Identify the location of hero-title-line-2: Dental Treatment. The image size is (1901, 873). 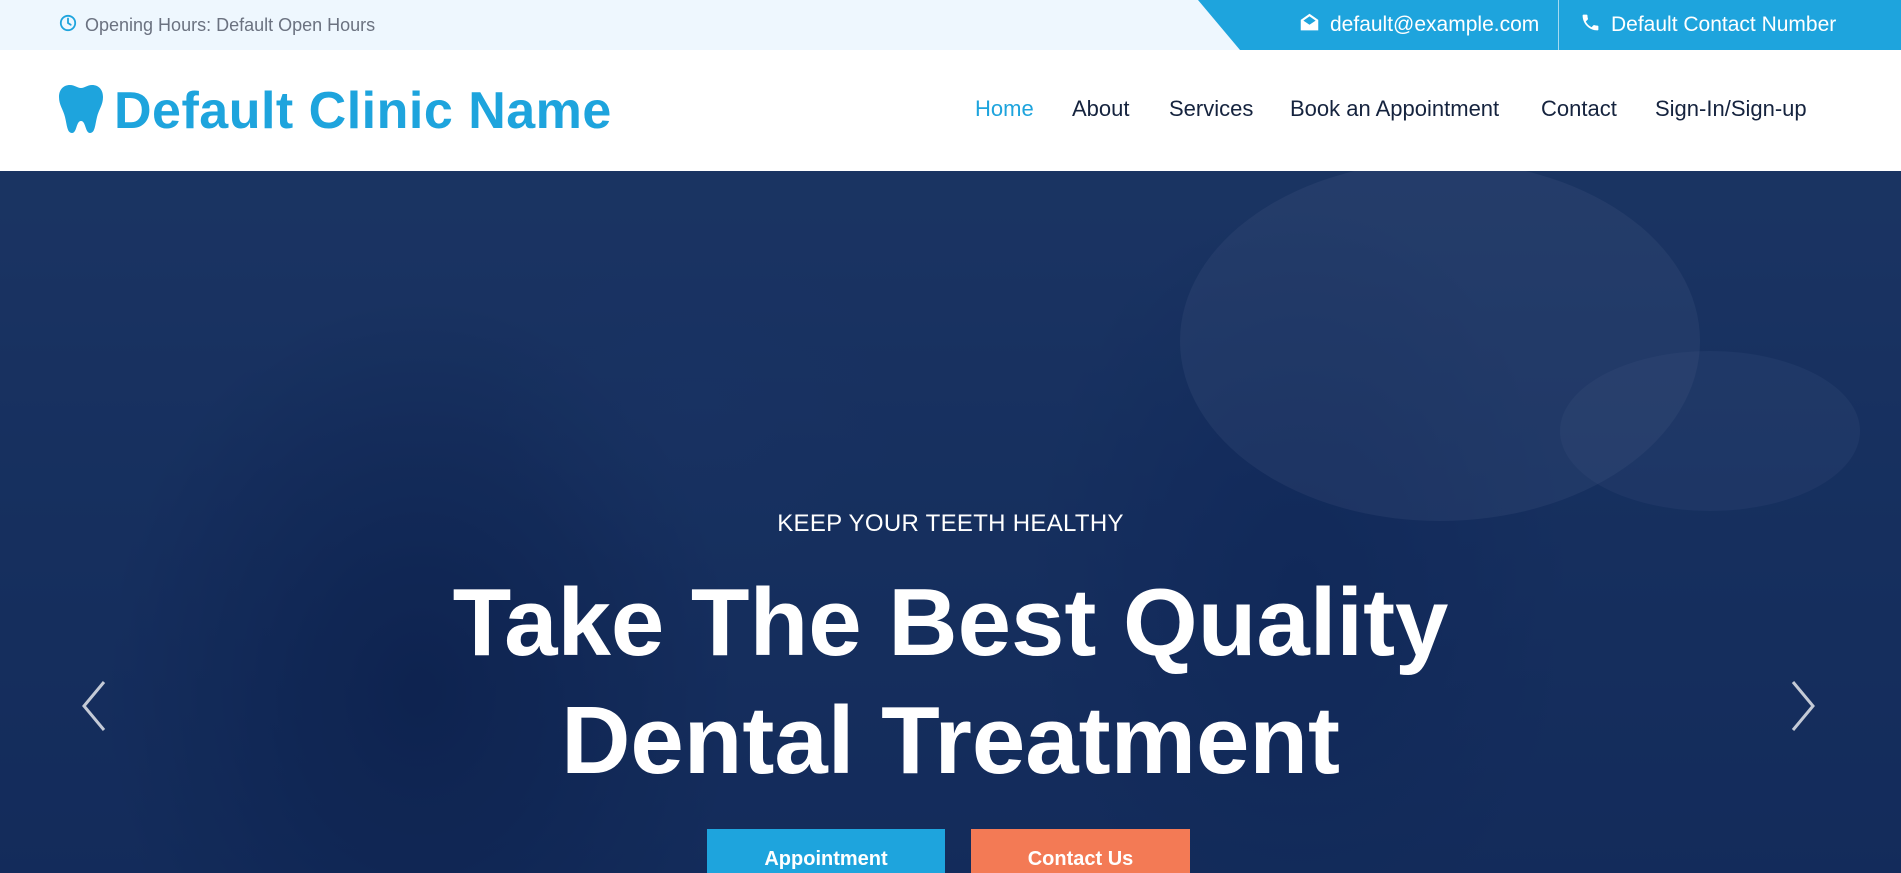
(950, 740).